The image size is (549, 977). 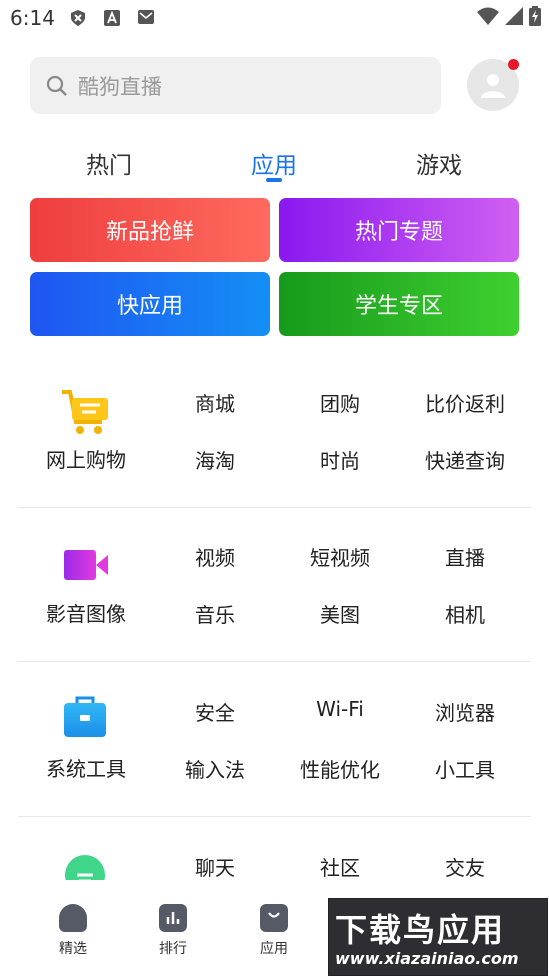 I want to click on shopping-cart-icon, so click(x=85, y=412).